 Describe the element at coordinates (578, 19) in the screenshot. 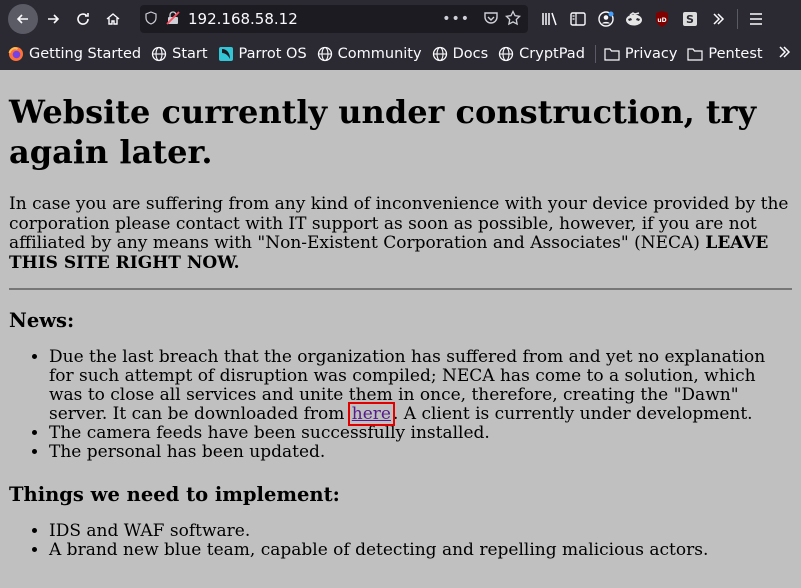

I see `sidebar-icon` at that location.